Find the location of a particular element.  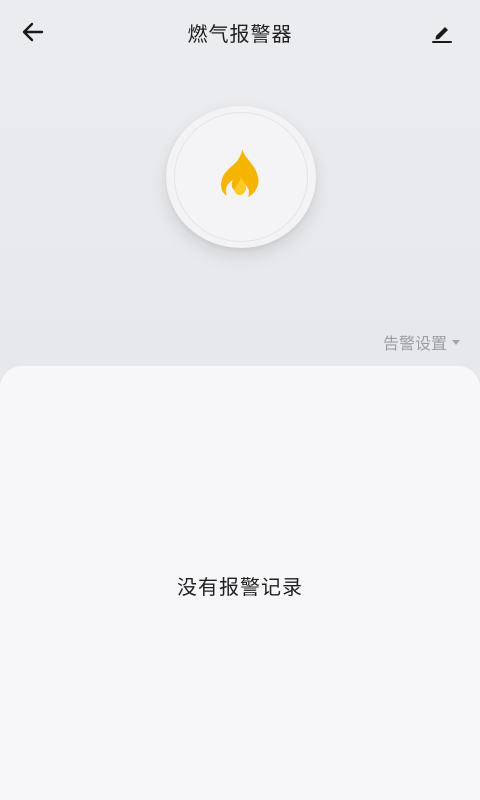

page-title: 燃气报警器 is located at coordinates (240, 34).